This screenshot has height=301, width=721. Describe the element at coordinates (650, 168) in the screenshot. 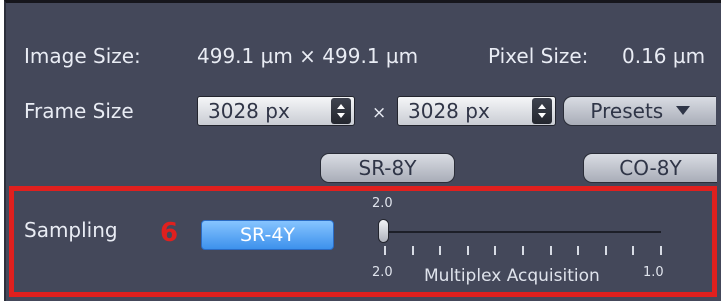

I see `co-8y-button: CO-8Y` at that location.